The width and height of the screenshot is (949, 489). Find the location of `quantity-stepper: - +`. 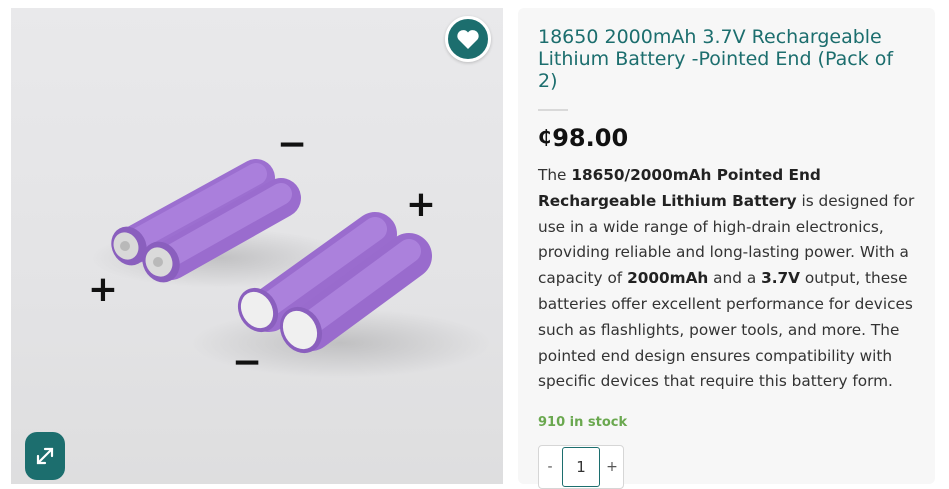

quantity-stepper: - + is located at coordinates (581, 467).